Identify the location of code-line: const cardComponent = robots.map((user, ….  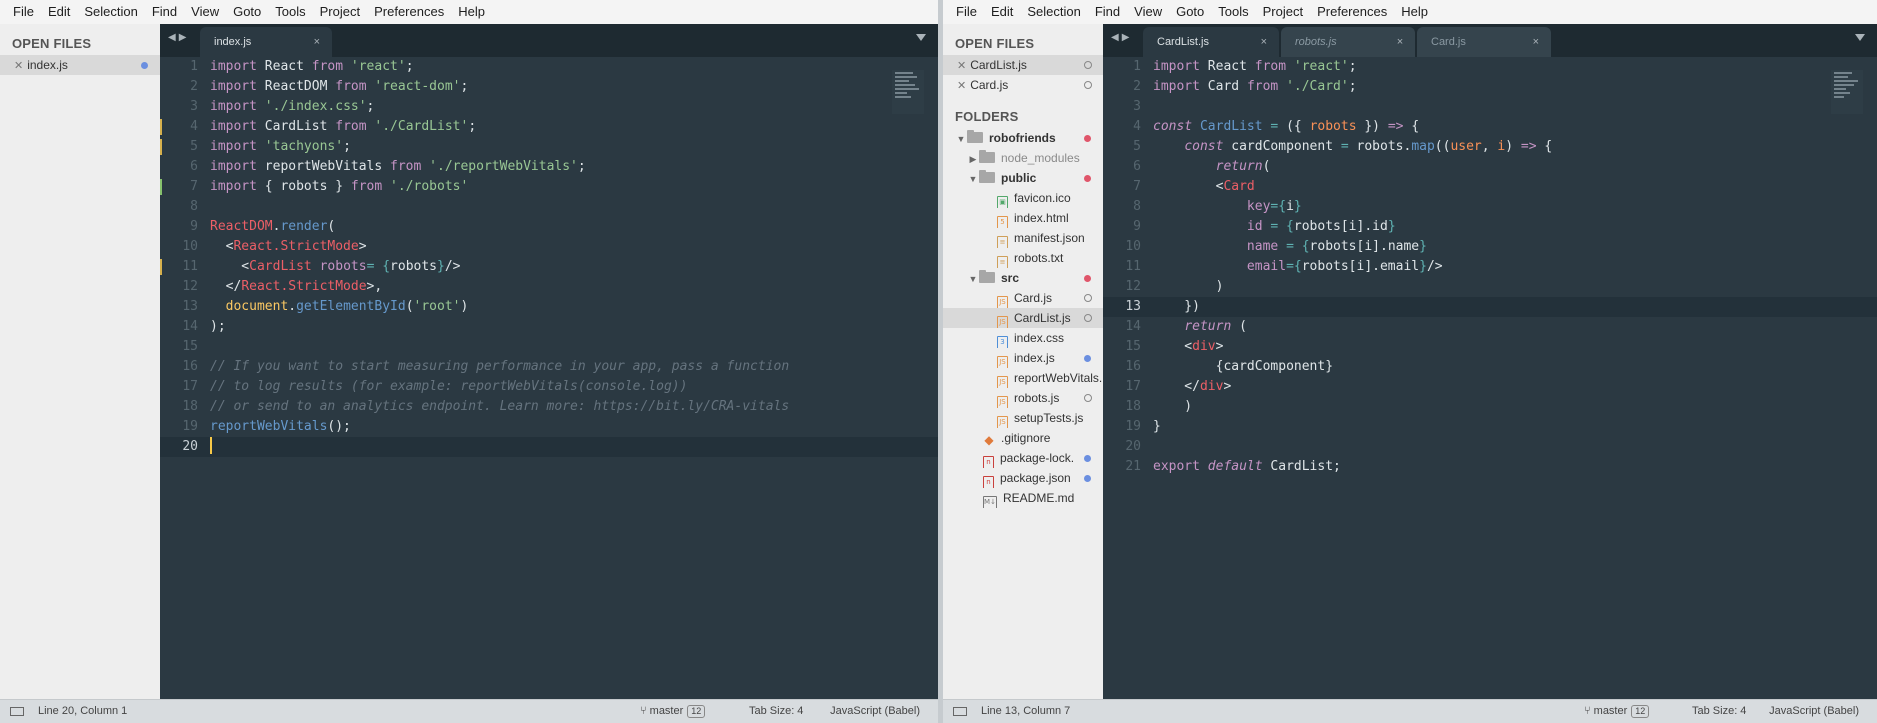
(1368, 146).